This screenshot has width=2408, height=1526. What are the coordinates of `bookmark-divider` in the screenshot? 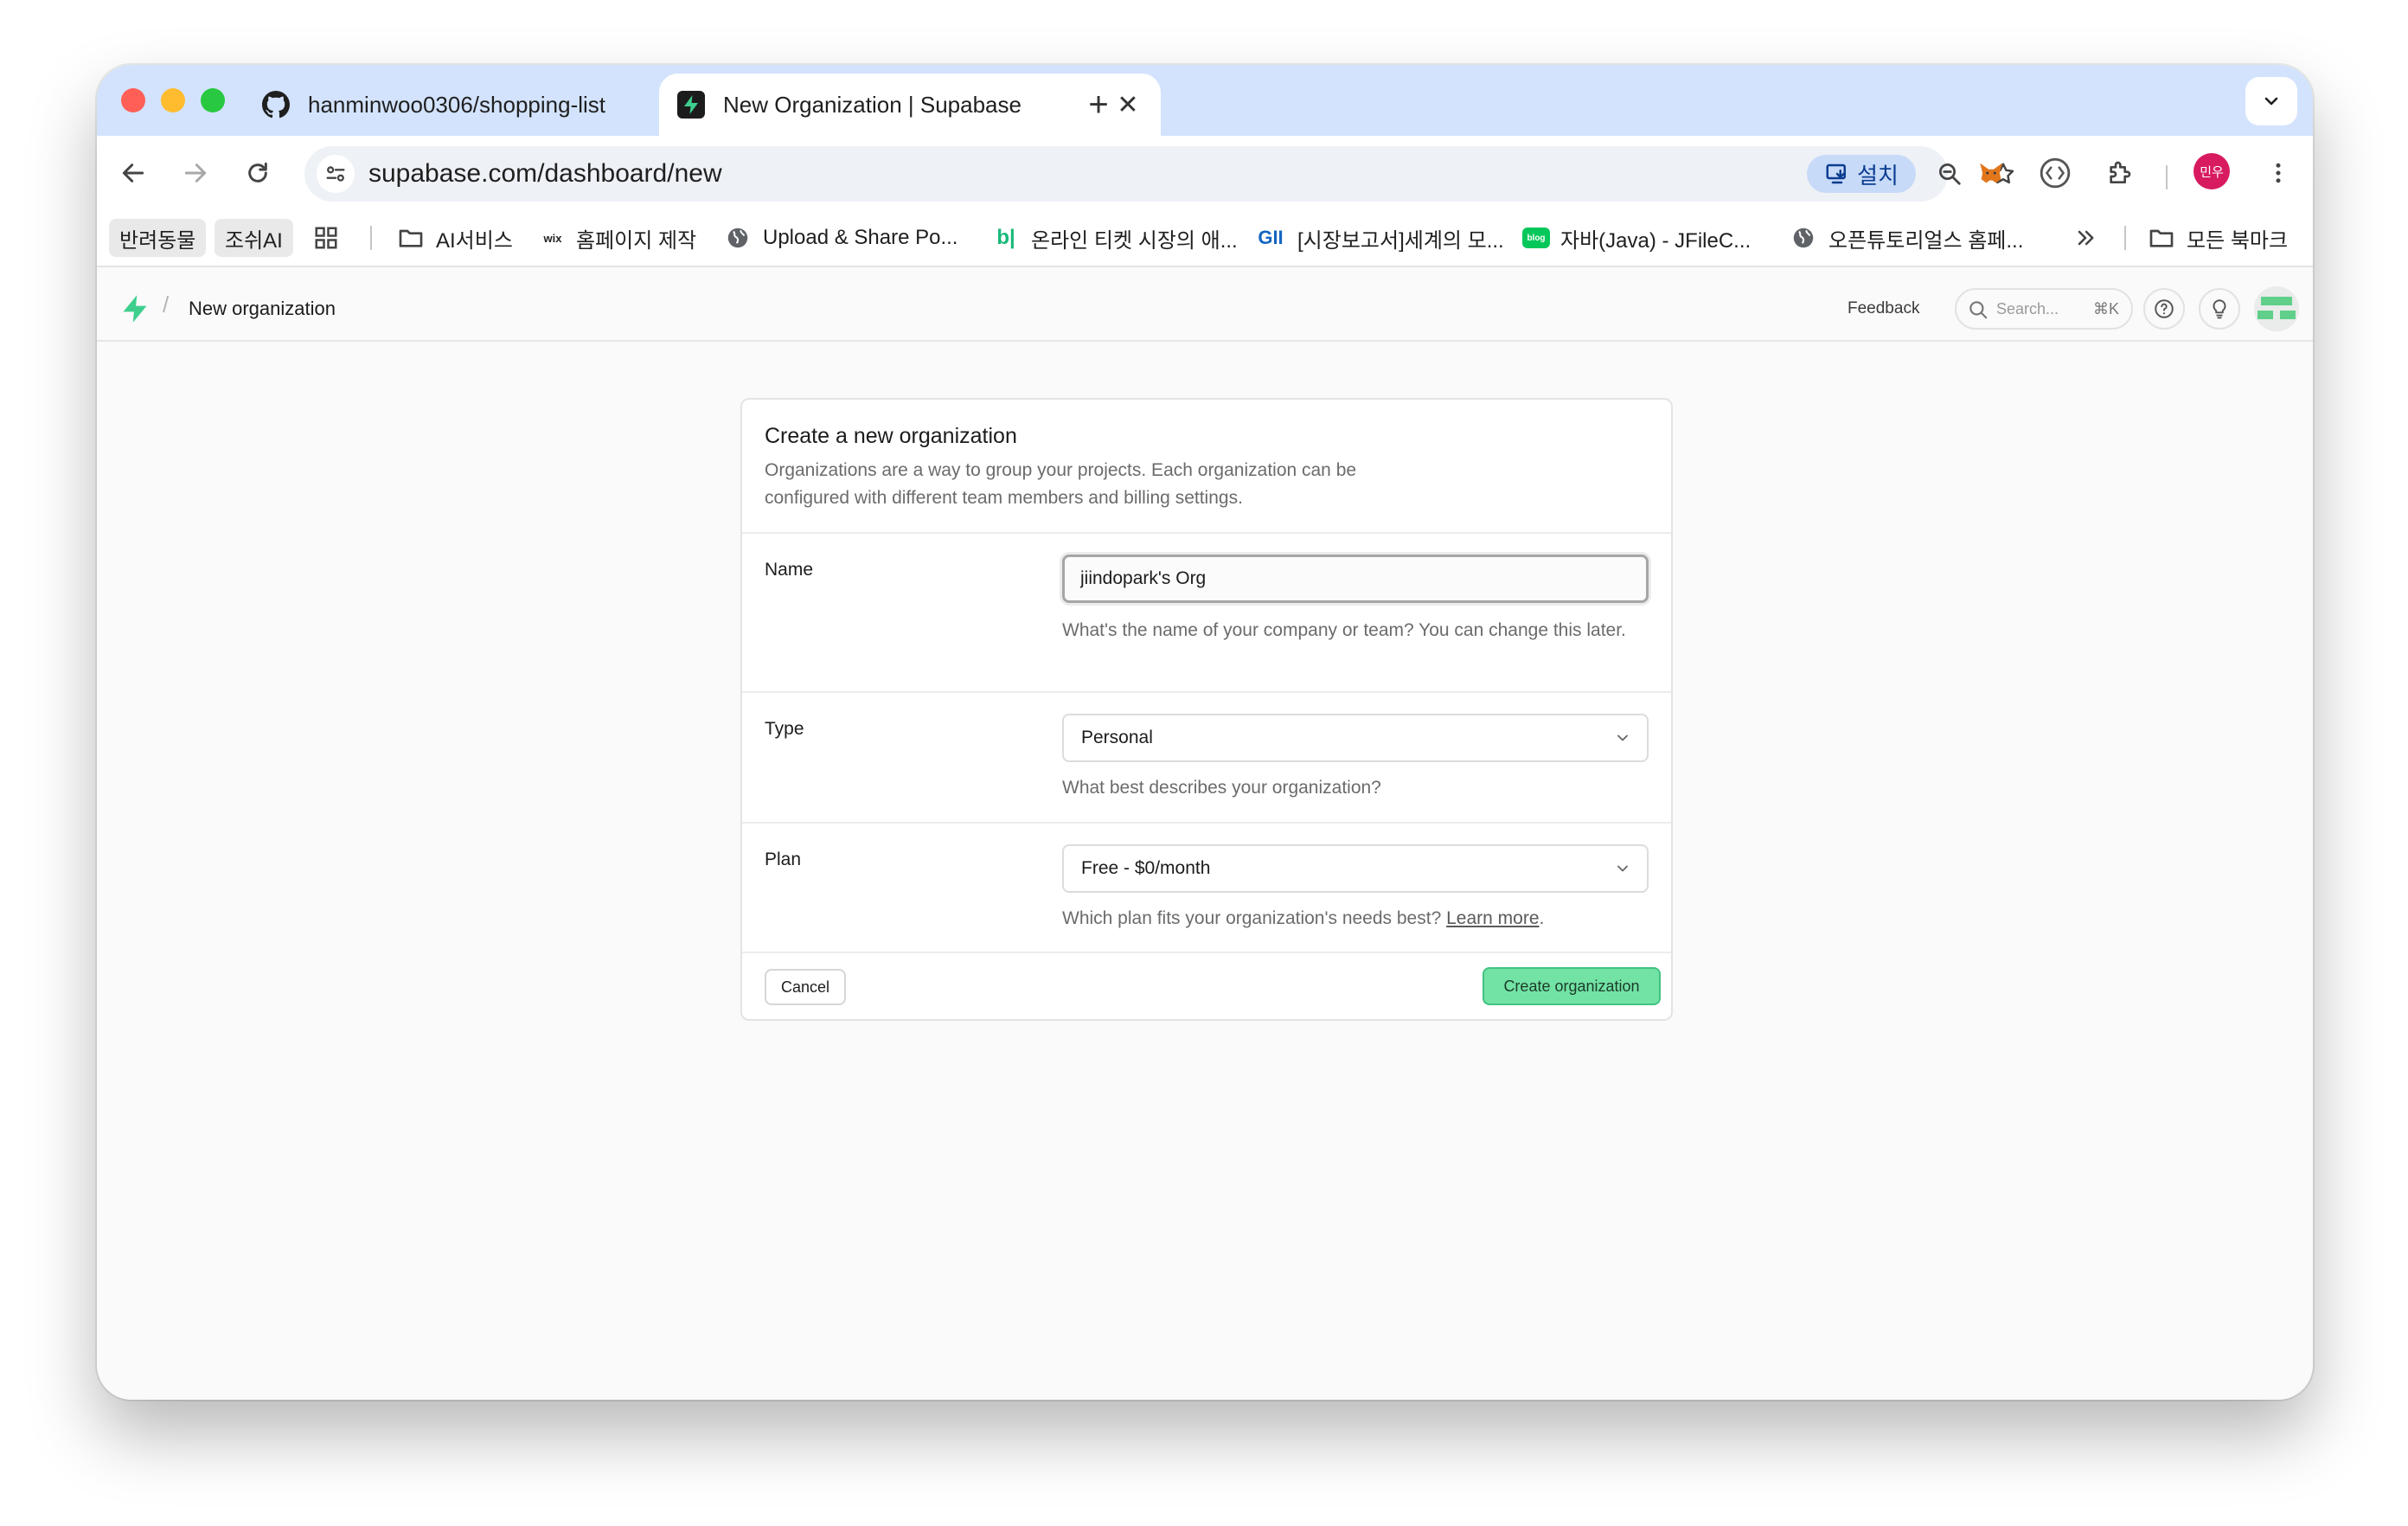 It's located at (2125, 238).